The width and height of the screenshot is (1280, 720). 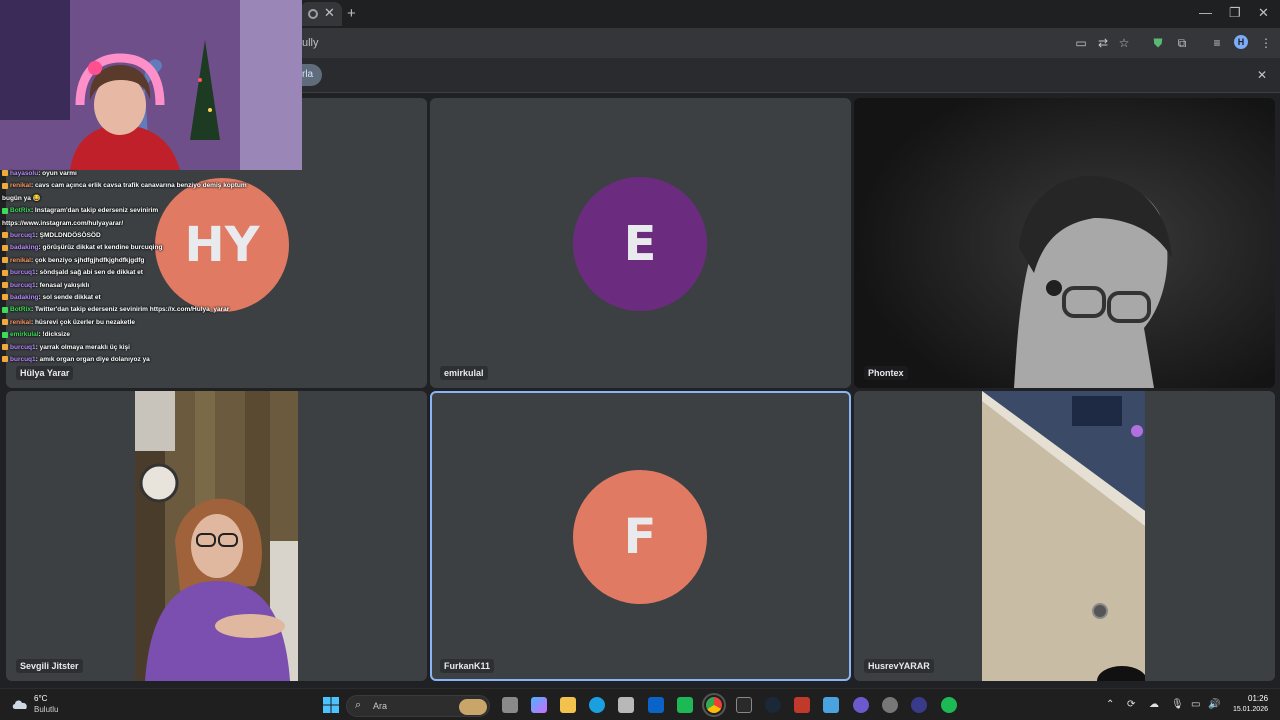 I want to click on microphone-icon: 🎙, so click(x=1177, y=704).